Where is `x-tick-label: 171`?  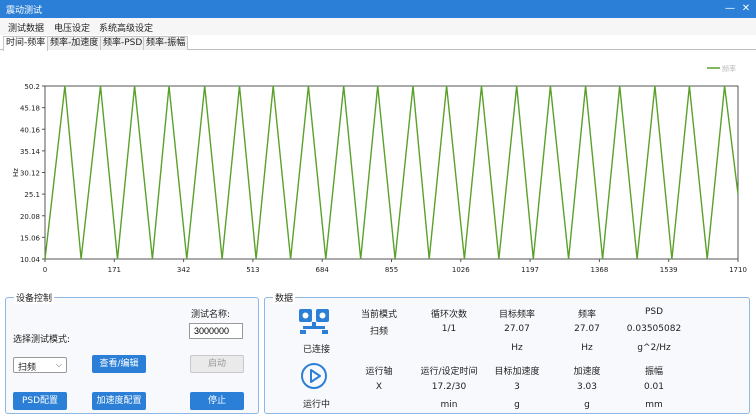 x-tick-label: 171 is located at coordinates (114, 270).